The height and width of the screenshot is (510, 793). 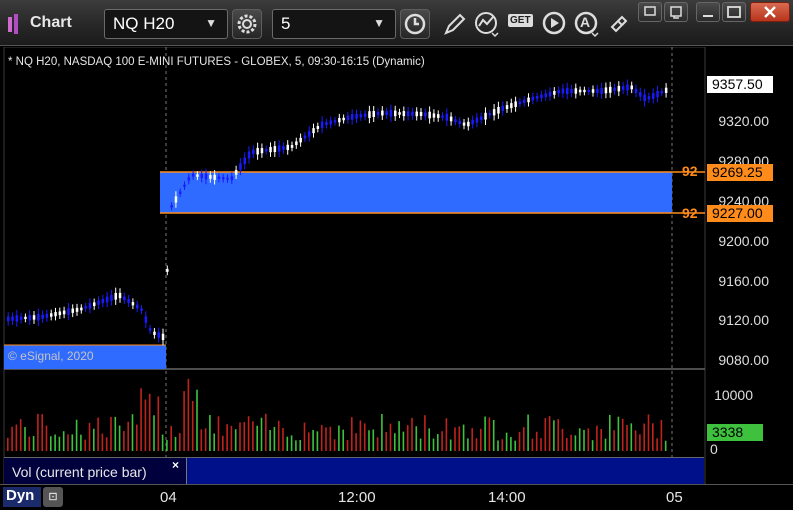 What do you see at coordinates (396, 497) in the screenshot?
I see `time-axis: Dyn ⊡ 04 12:00 14:00 05` at bounding box center [396, 497].